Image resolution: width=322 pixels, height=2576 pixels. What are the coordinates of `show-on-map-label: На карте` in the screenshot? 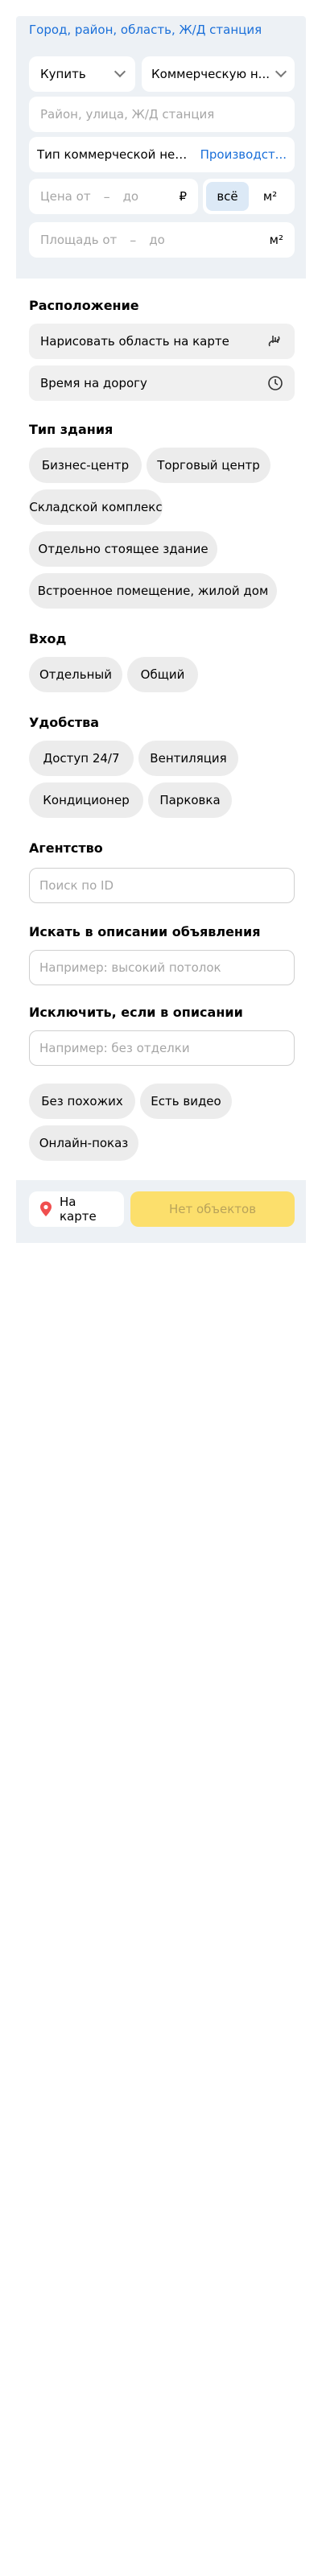 It's located at (78, 1209).